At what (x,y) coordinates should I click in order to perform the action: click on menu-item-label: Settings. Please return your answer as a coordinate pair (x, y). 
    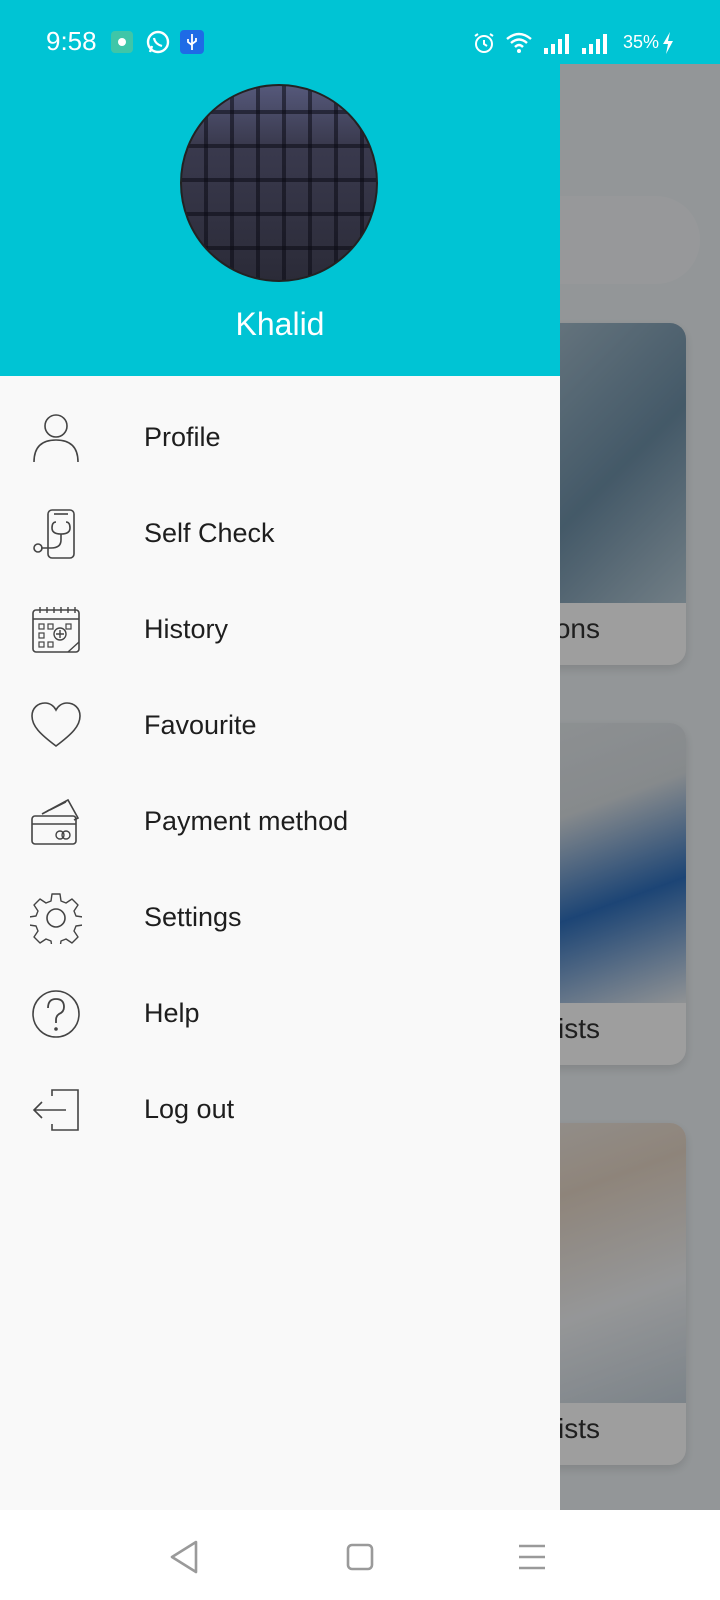
    Looking at the image, I should click on (193, 917).